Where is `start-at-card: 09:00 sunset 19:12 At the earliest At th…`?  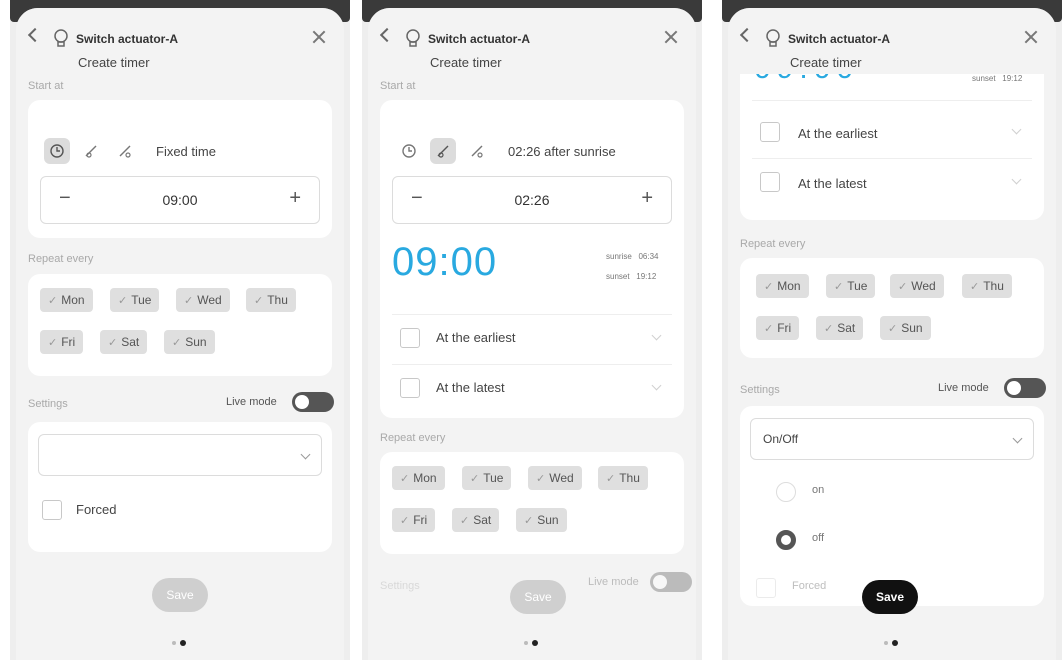
start-at-card: 09:00 sunset 19:12 At the earliest At th… is located at coordinates (892, 136).